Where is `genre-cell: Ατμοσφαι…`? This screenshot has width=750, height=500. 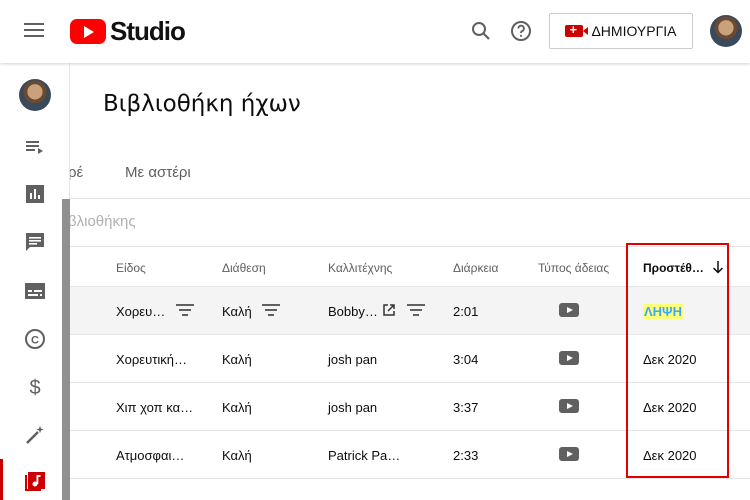
genre-cell: Ατμοσφαι… is located at coordinates (150, 455).